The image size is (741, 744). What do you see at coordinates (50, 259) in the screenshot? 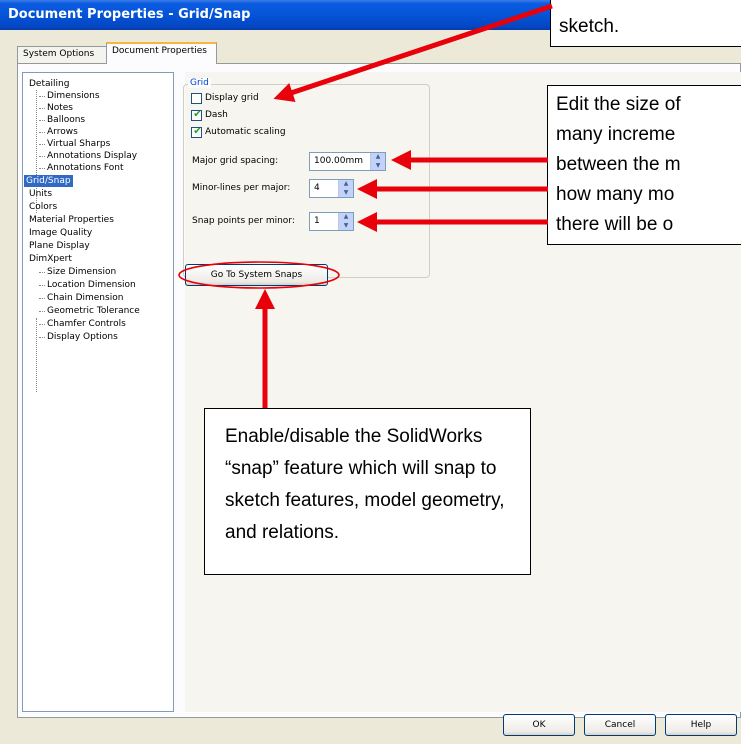
I see `tree-item-dimxpert: DimXpert` at bounding box center [50, 259].